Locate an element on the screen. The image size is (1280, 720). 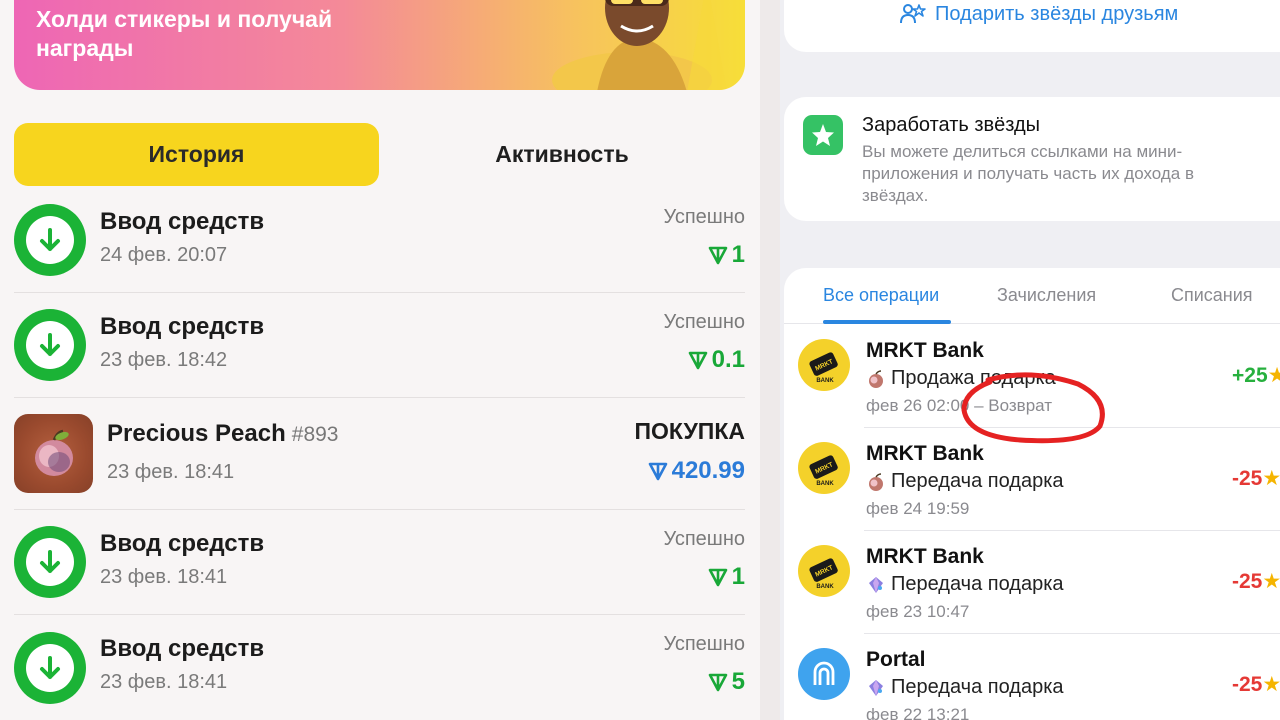
tab-all-operations: Все операции is located at coordinates (881, 295).